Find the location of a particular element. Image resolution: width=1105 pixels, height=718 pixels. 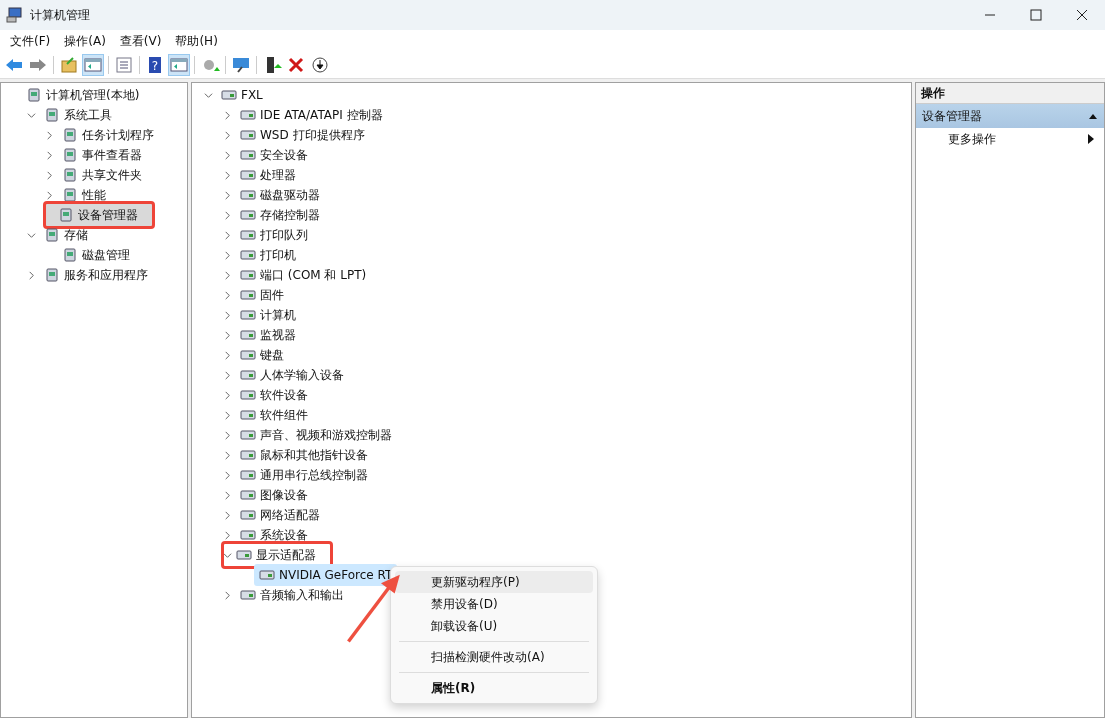

tree-item: 通用串行总线控制器 is located at coordinates (314, 475).